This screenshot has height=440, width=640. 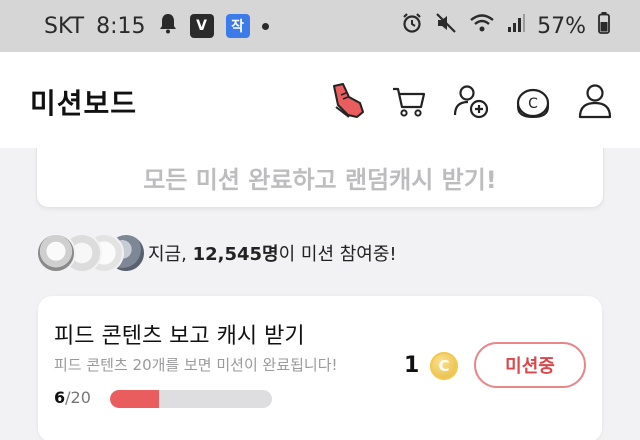 I want to click on coin-symbol: C, so click(x=444, y=366).